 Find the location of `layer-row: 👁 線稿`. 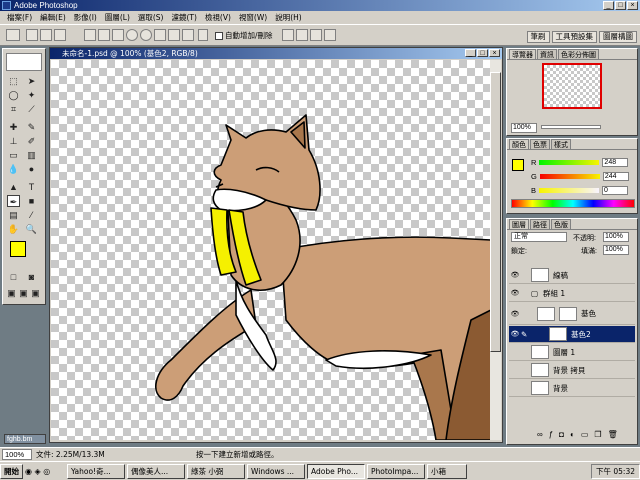

layer-row: 👁 線稿 is located at coordinates (572, 275).